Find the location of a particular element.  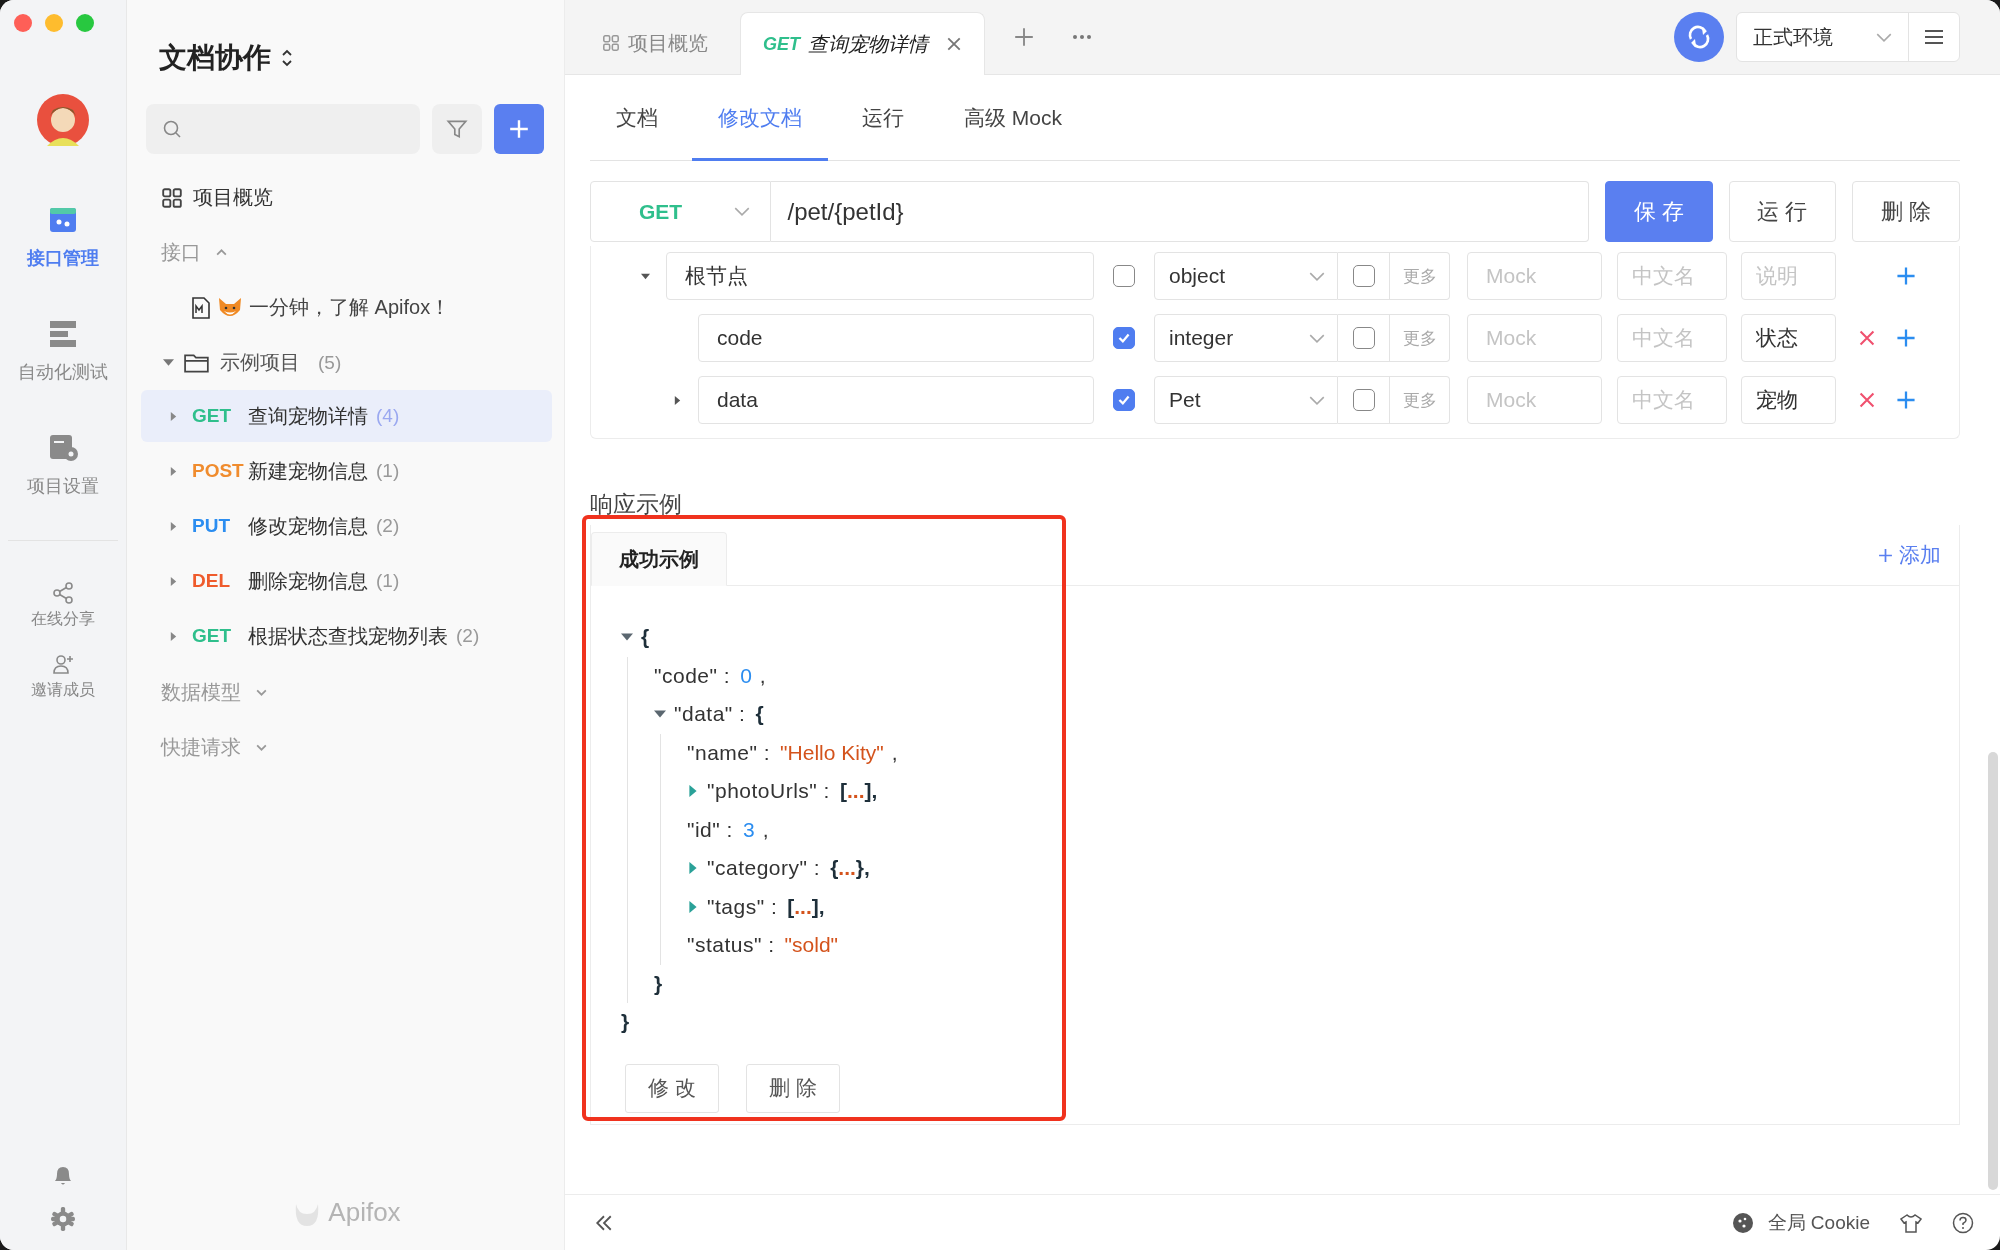

description-input: 说明 is located at coordinates (1788, 276).